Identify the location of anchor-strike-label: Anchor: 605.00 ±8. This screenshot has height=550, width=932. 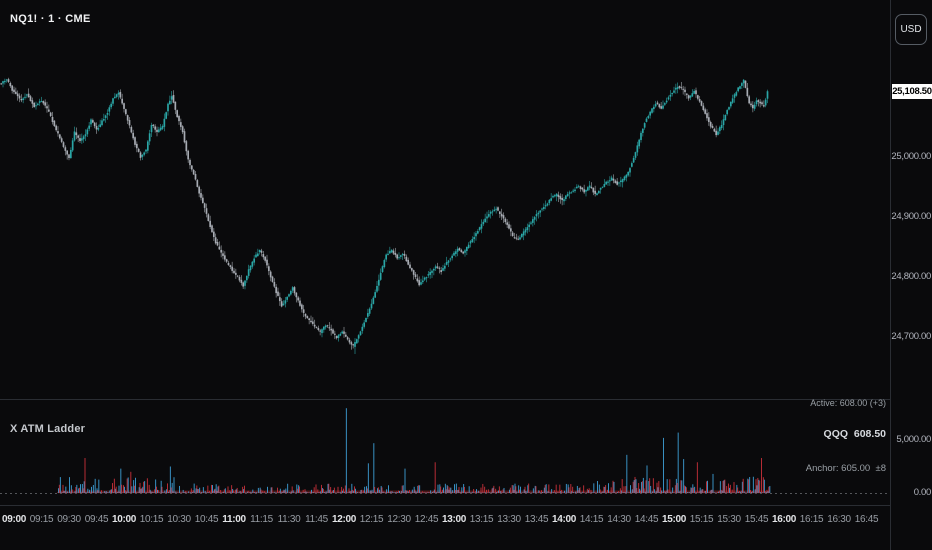
(845, 468).